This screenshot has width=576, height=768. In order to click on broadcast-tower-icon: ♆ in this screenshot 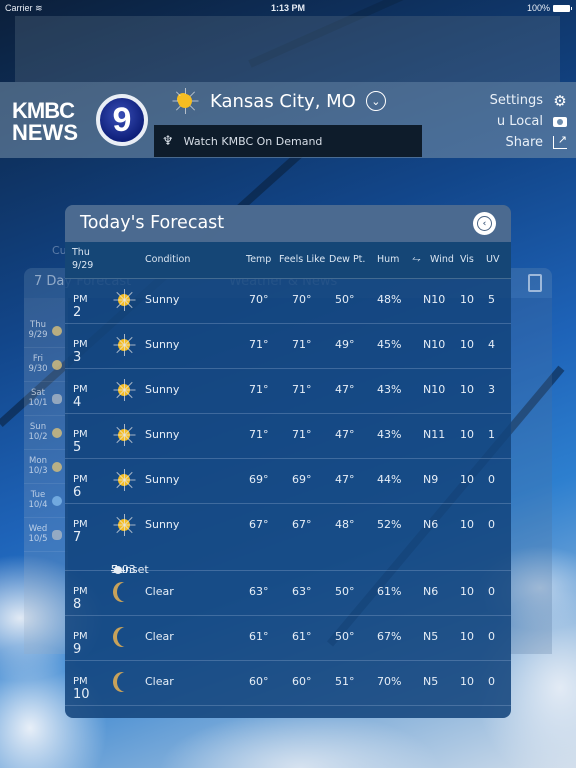, I will do `click(168, 141)`.